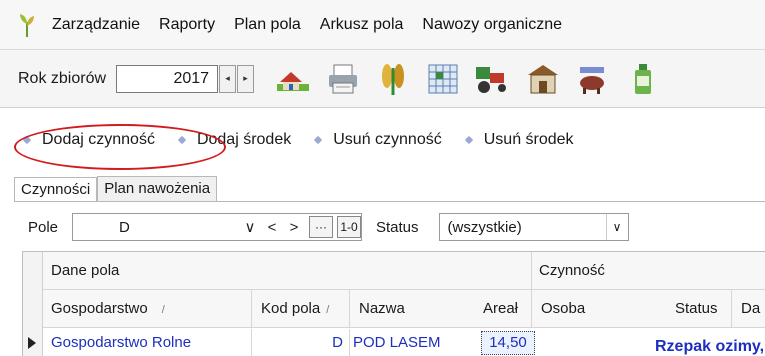 The height and width of the screenshot is (356, 765). What do you see at coordinates (508, 343) in the screenshot?
I see `cell-area: 14,50` at bounding box center [508, 343].